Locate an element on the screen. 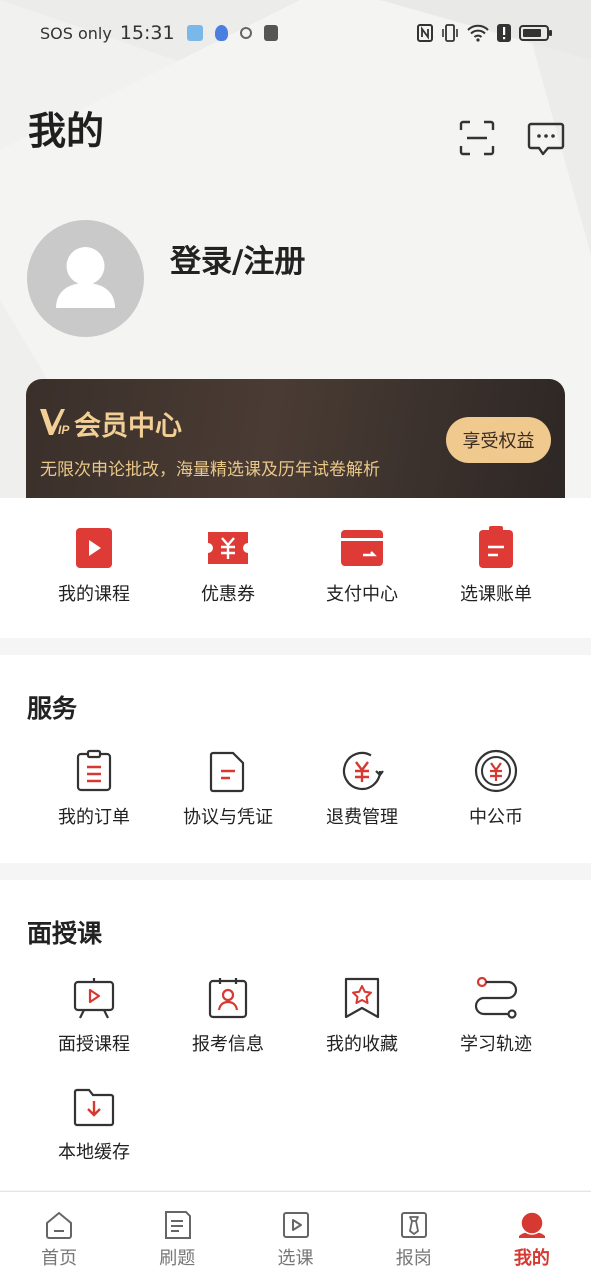  quick-action-label: 选课账单 is located at coordinates (496, 594).